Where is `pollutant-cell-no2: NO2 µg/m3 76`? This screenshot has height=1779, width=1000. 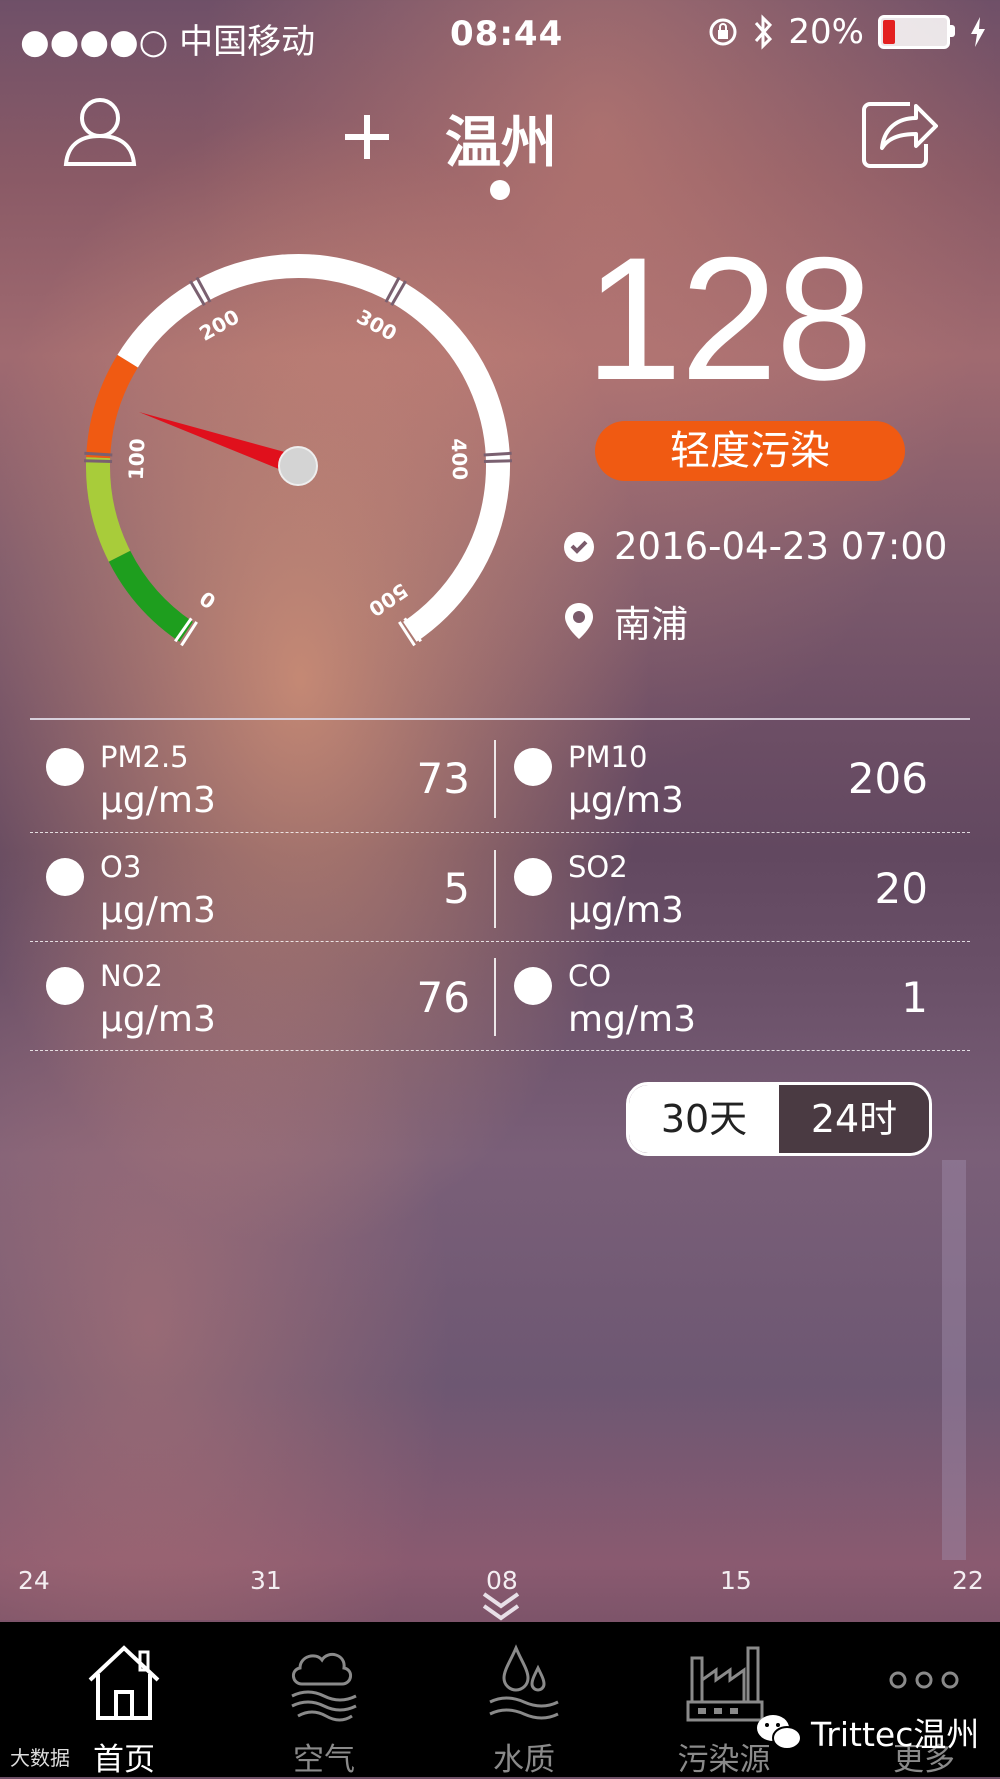 pollutant-cell-no2: NO2 µg/m3 76 is located at coordinates (260, 997).